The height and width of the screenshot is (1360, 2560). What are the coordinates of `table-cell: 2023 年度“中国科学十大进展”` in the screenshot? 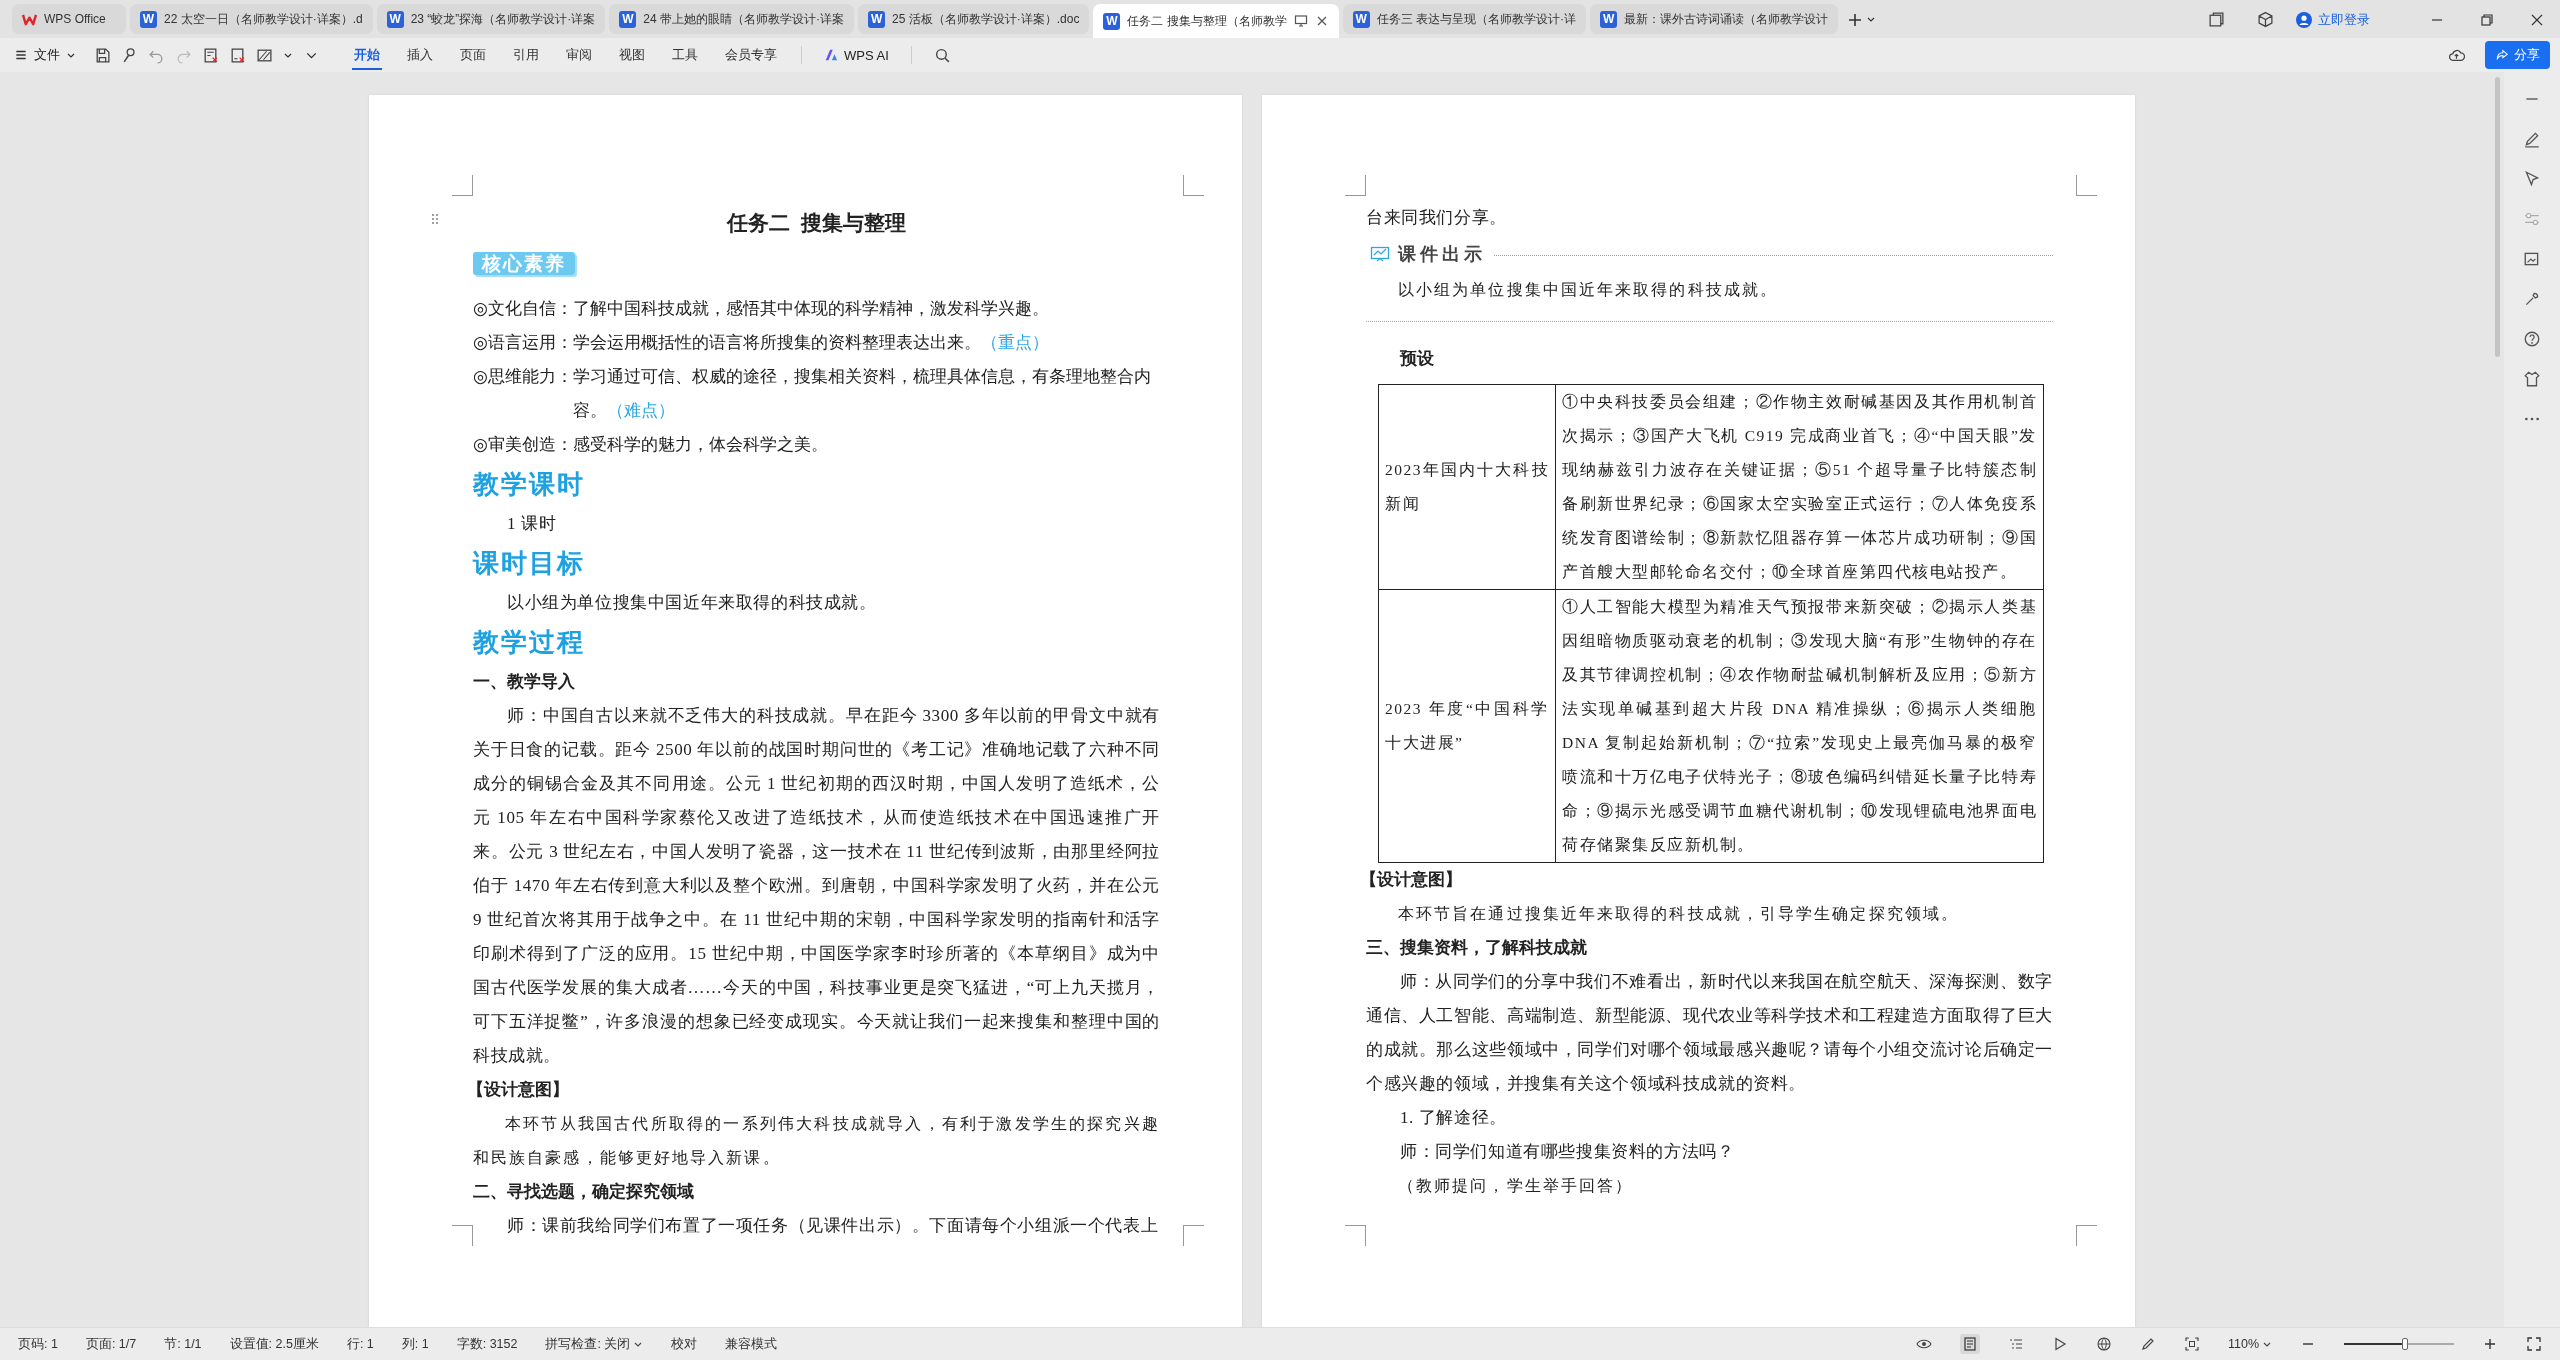 It's located at (1467, 726).